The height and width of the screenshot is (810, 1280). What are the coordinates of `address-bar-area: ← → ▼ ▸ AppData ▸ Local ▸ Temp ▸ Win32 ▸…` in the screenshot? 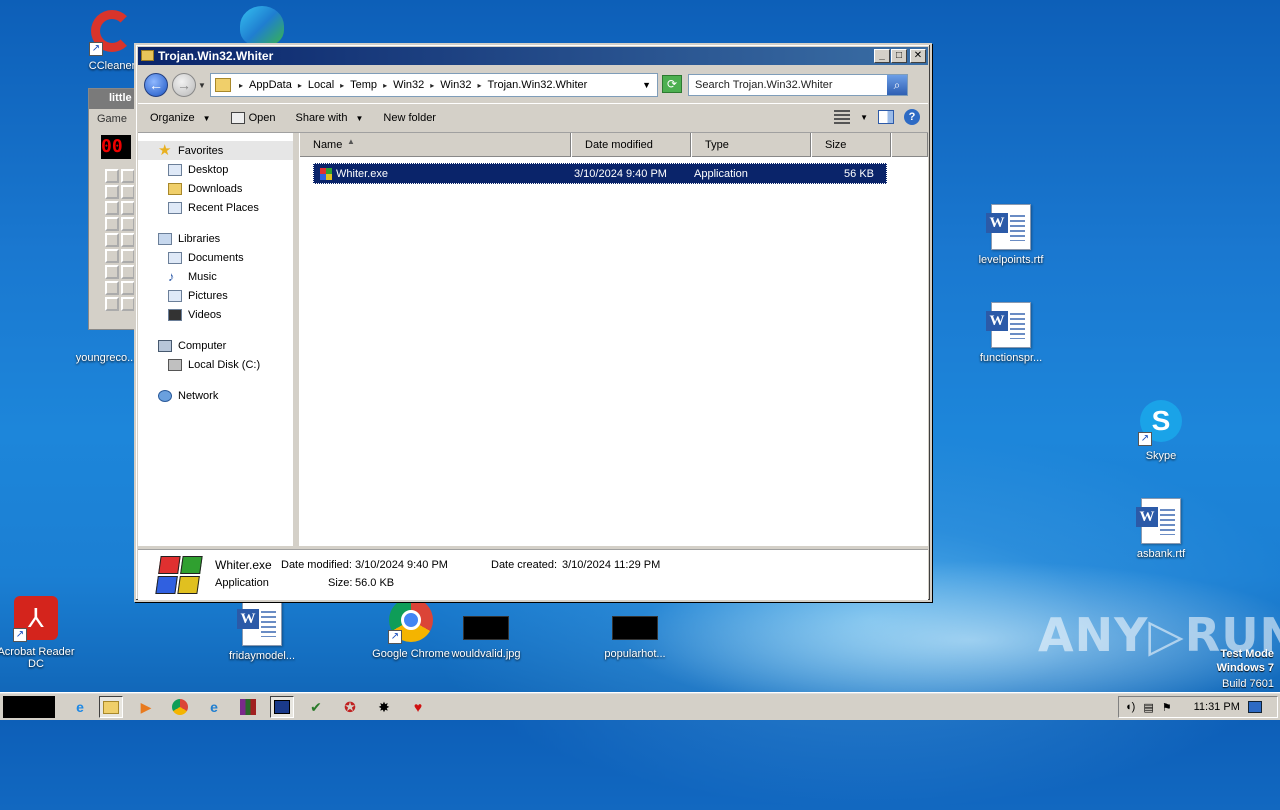 It's located at (533, 85).